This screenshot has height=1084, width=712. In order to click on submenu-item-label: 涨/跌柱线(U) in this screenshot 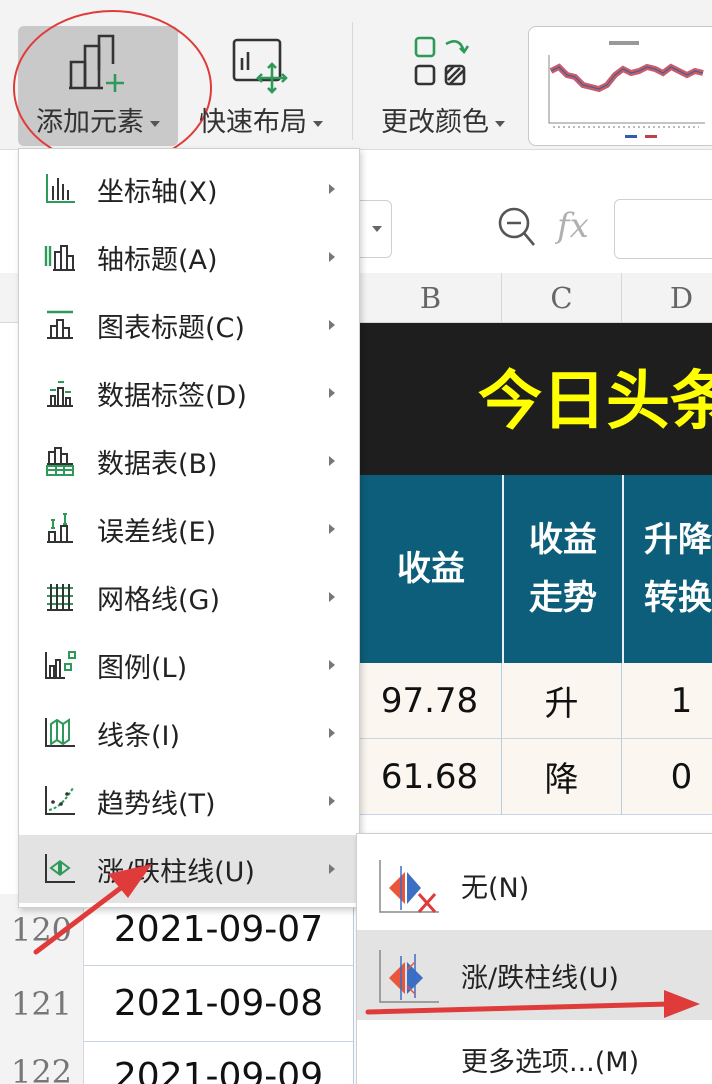, I will do `click(540, 978)`.